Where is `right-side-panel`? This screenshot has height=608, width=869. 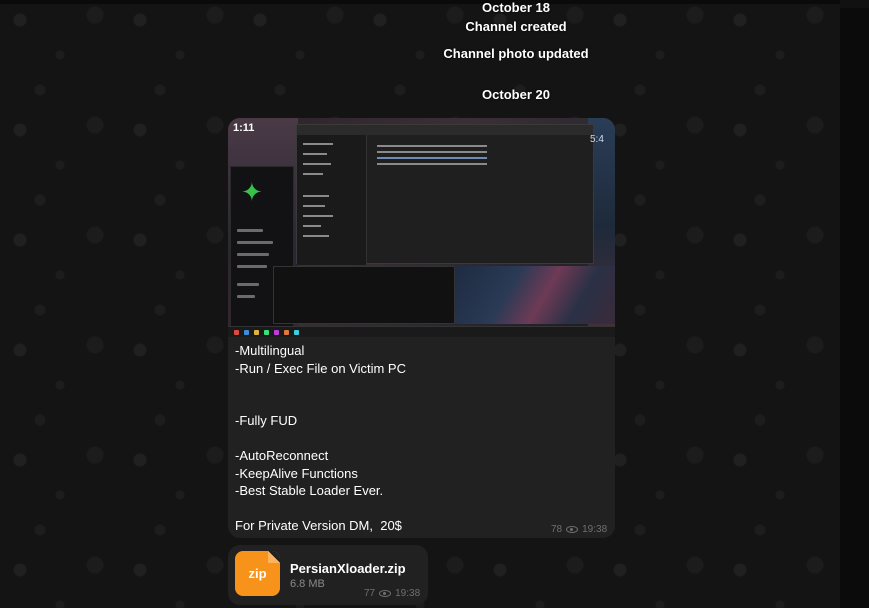 right-side-panel is located at coordinates (854, 304).